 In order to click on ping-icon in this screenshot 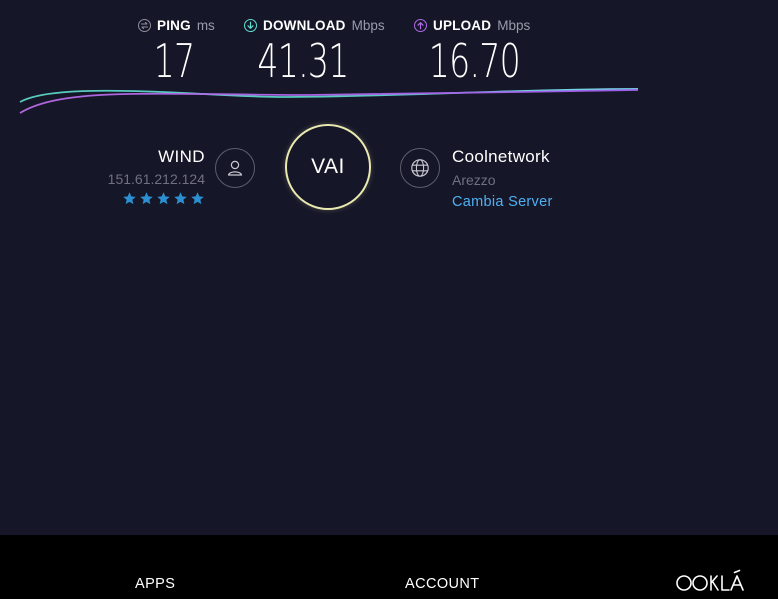, I will do `click(144, 25)`.